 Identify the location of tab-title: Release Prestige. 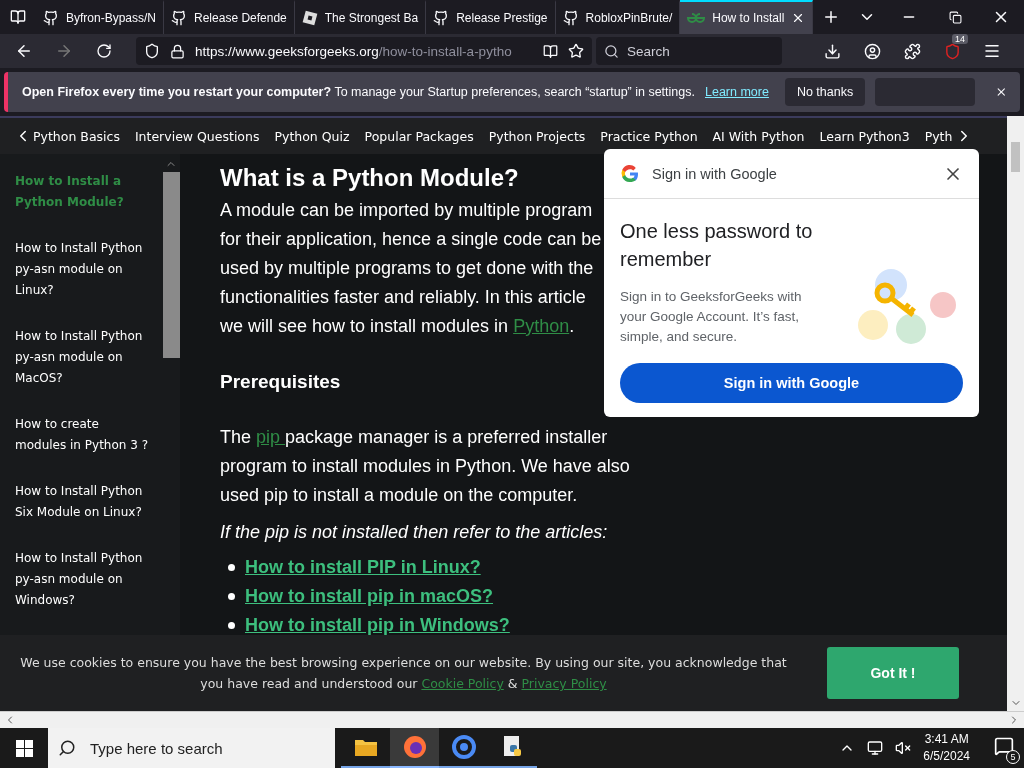
(502, 18).